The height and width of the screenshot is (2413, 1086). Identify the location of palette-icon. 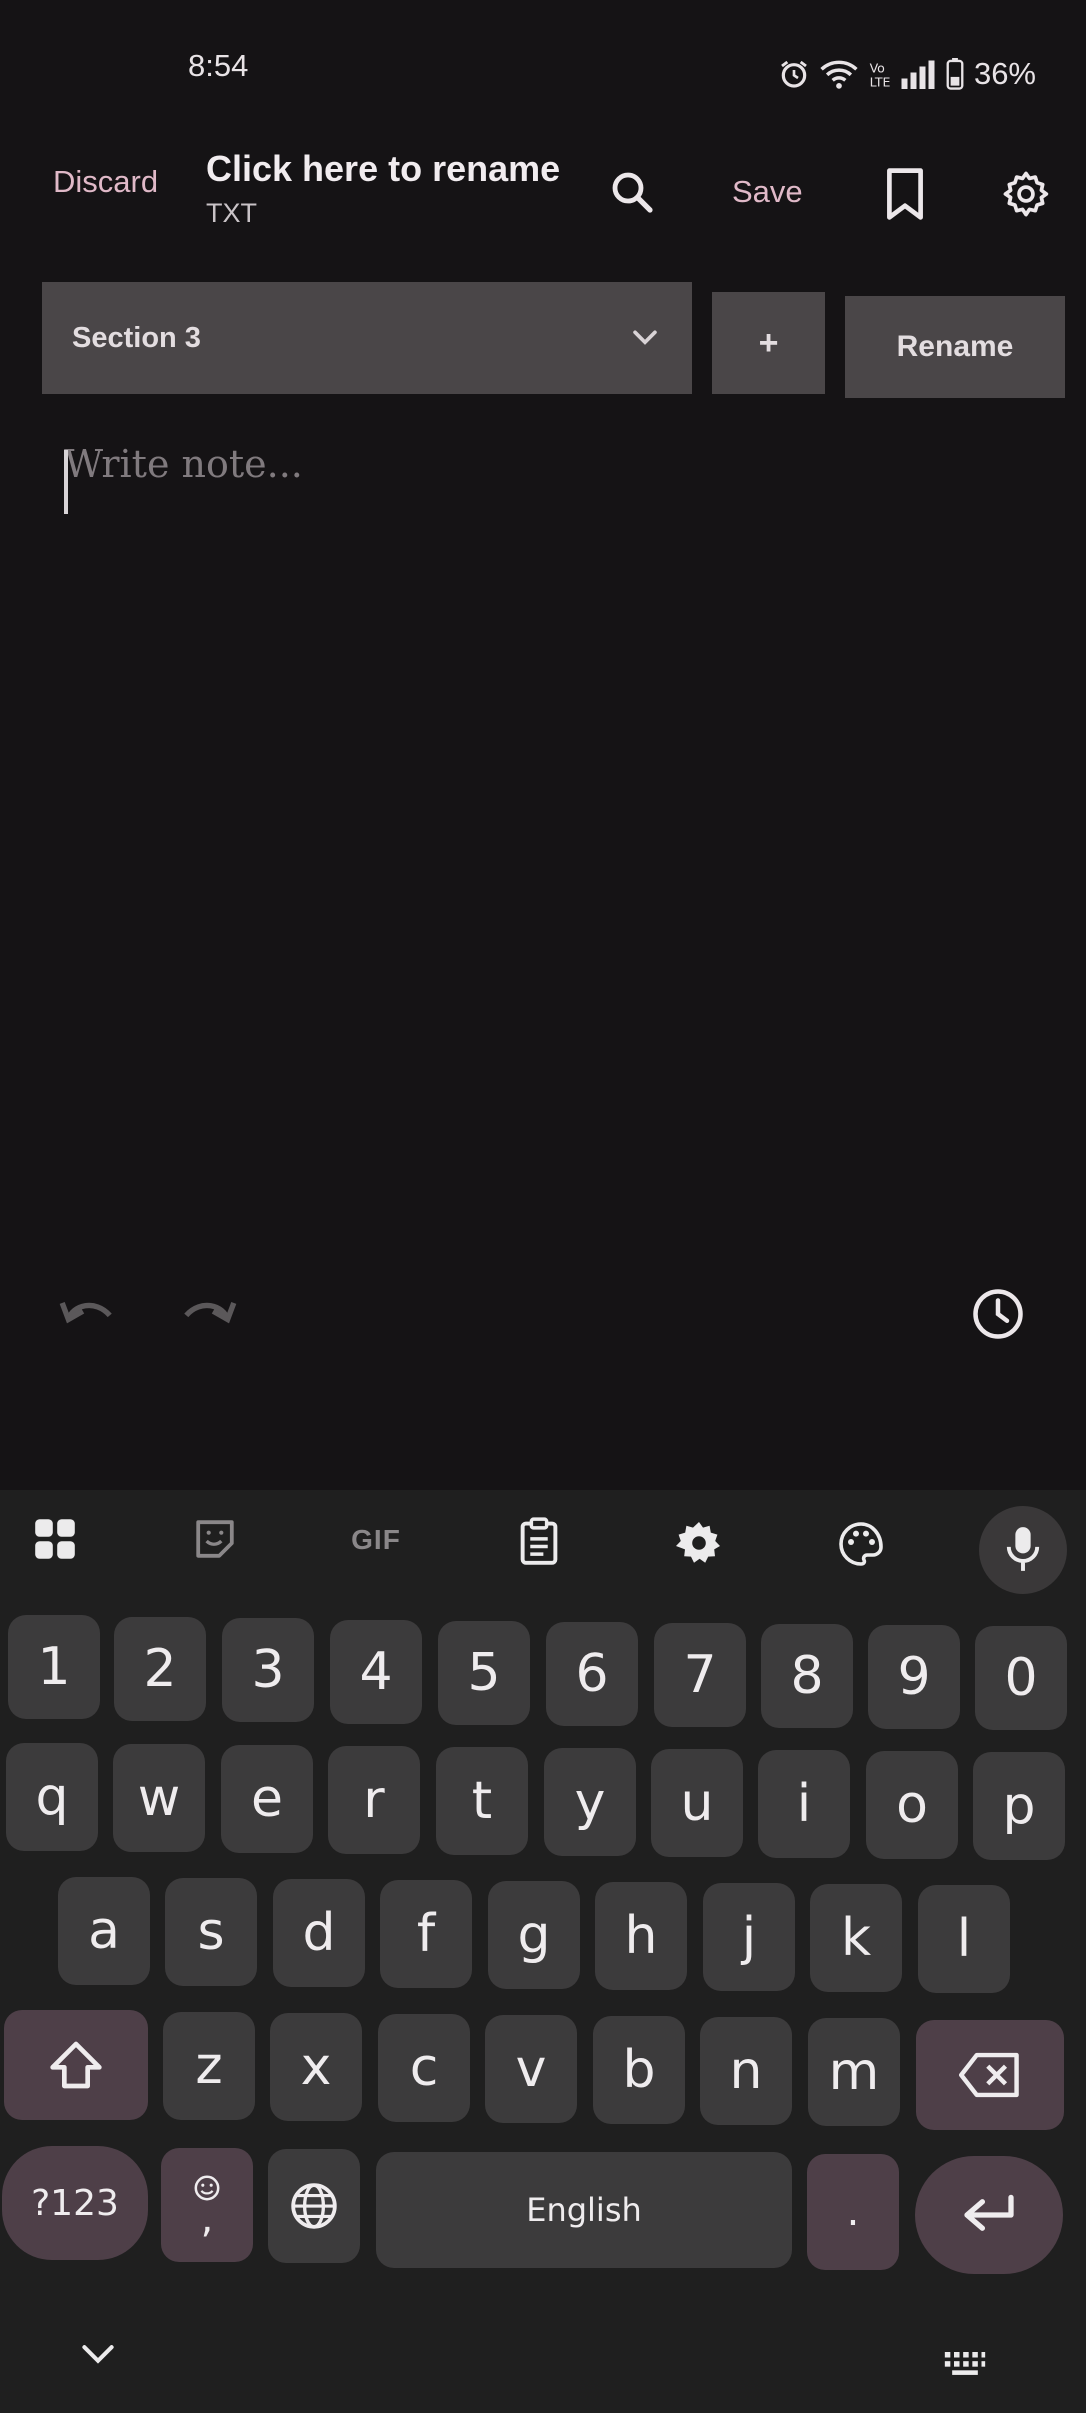
(861, 1544).